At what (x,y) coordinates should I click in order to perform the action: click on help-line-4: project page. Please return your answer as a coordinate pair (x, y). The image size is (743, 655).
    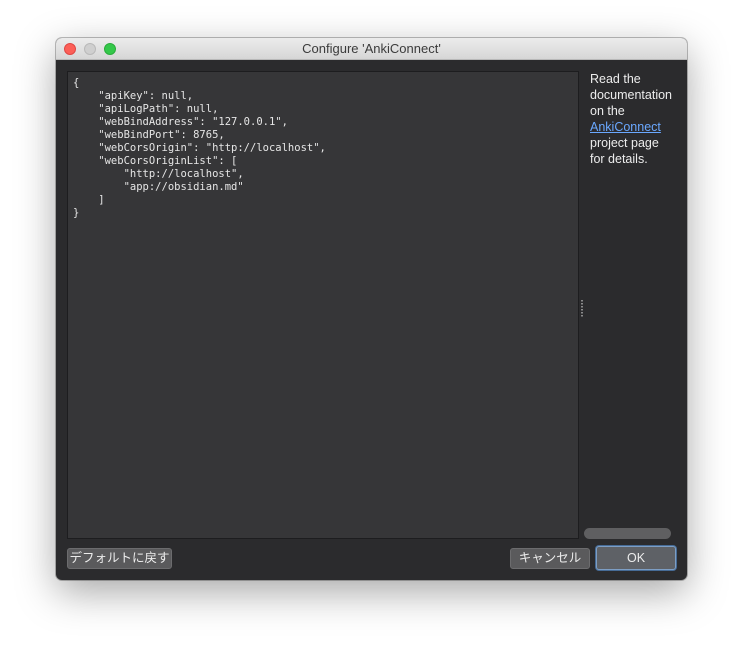
    Looking at the image, I should click on (624, 143).